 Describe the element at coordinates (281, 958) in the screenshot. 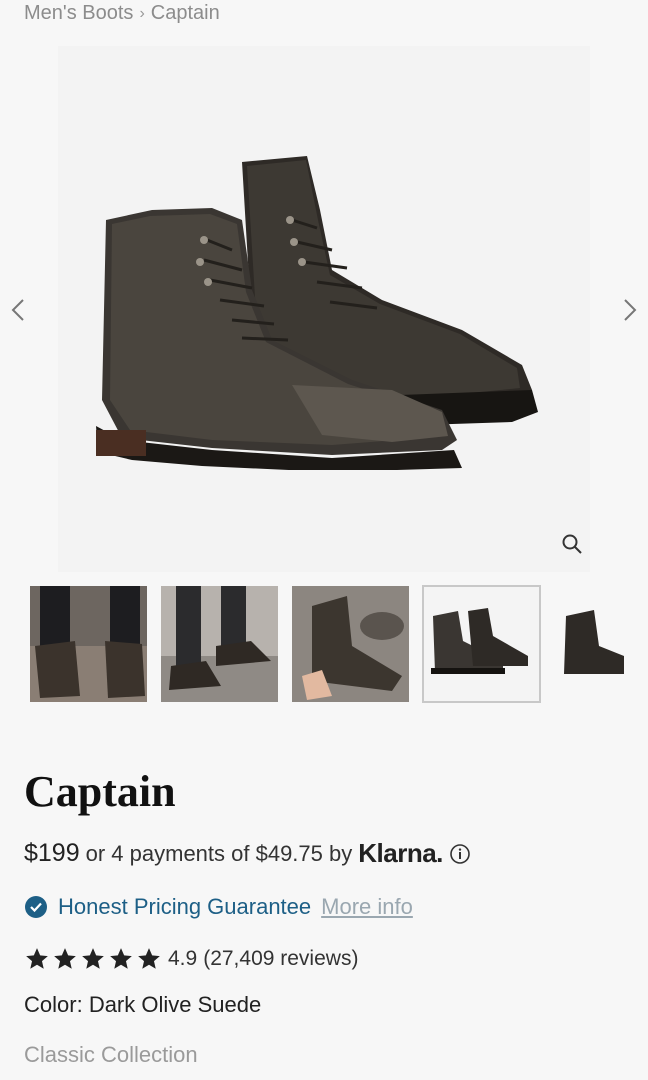

I see `review-count: (27,409 reviews)` at that location.